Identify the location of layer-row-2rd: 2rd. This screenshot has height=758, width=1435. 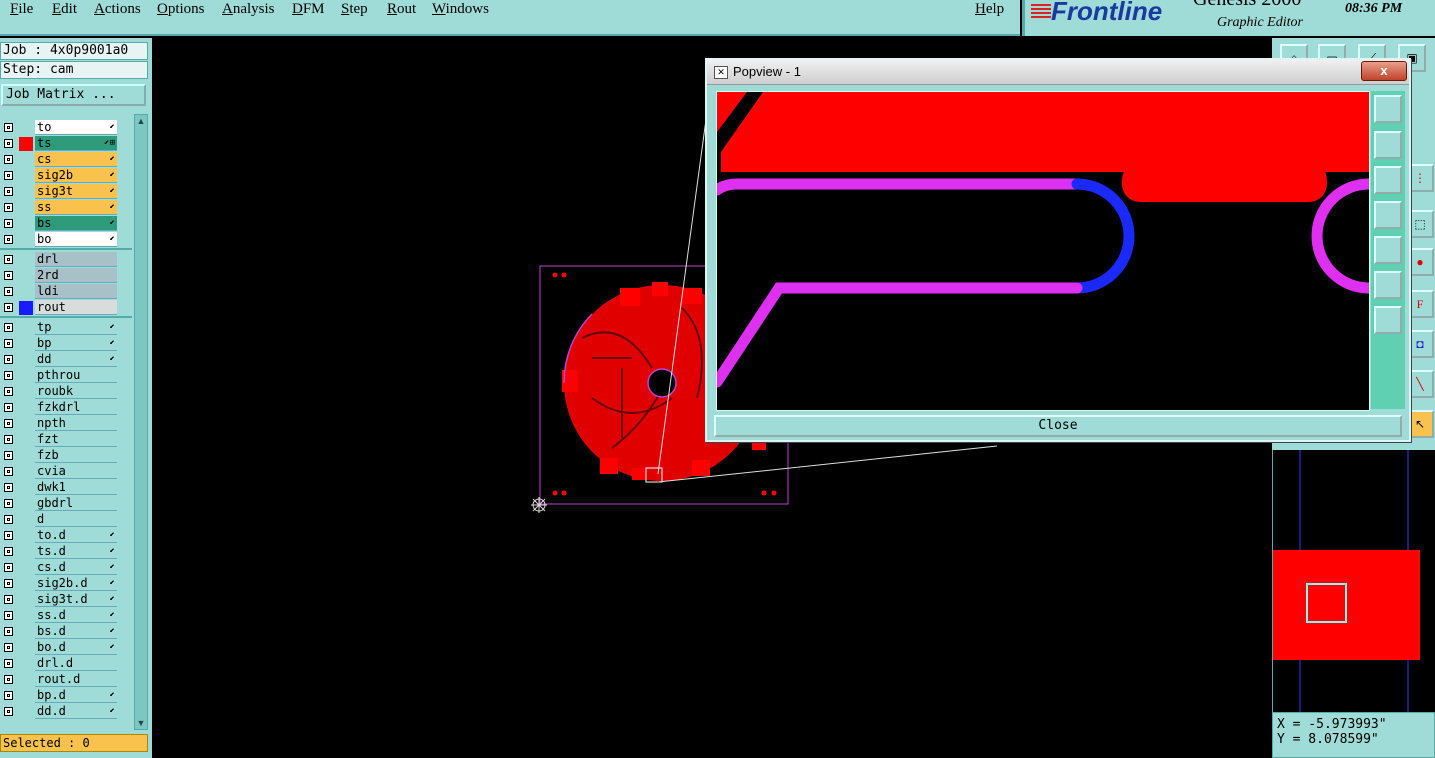
(66, 276).